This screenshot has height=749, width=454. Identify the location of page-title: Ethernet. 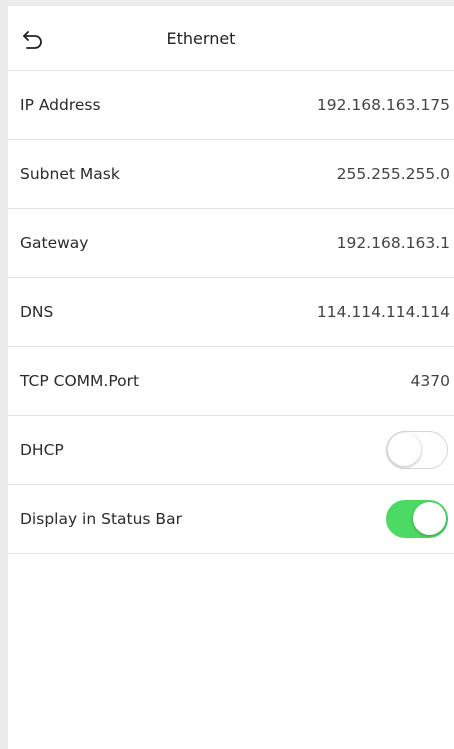
(201, 38).